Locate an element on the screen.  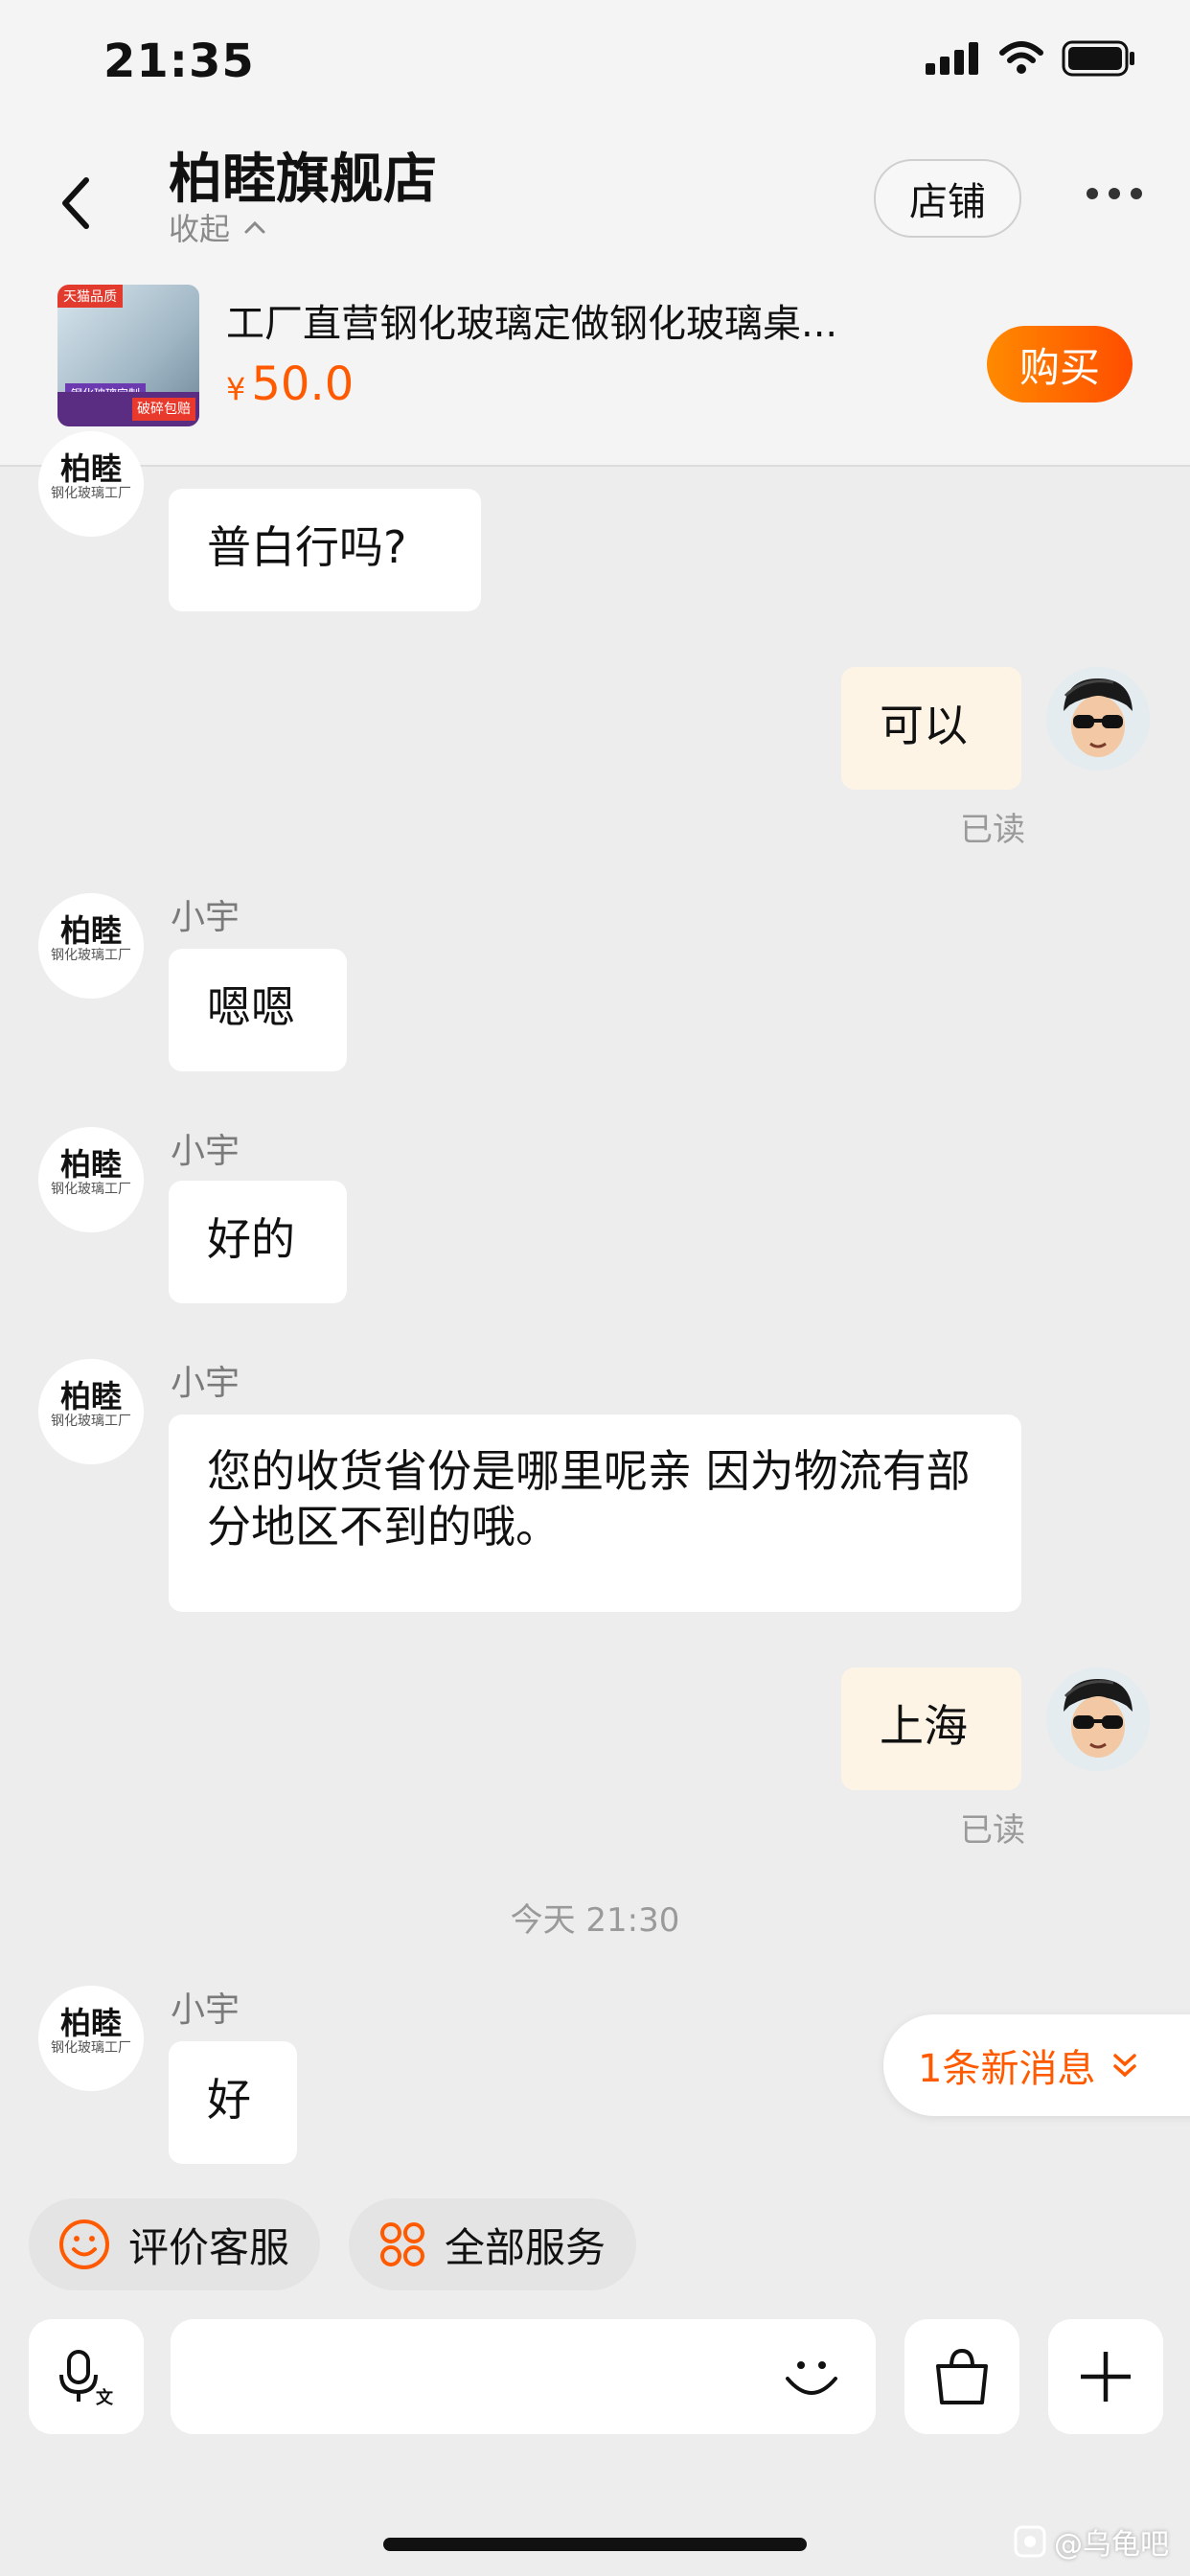
signal-icon is located at coordinates (952, 58).